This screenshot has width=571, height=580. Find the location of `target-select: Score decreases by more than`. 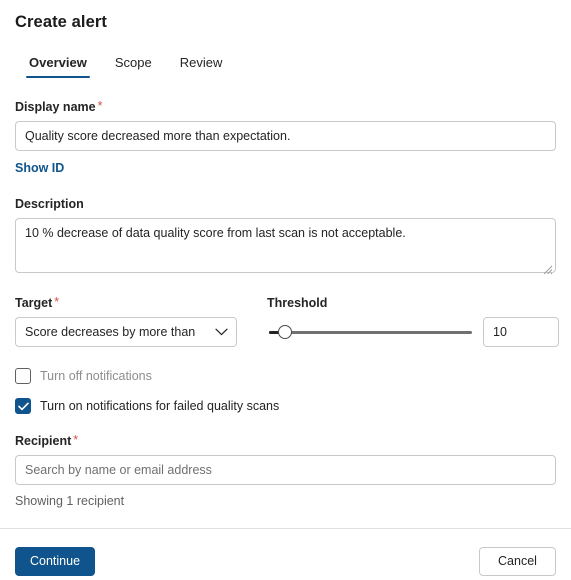

target-select: Score decreases by more than is located at coordinates (126, 332).